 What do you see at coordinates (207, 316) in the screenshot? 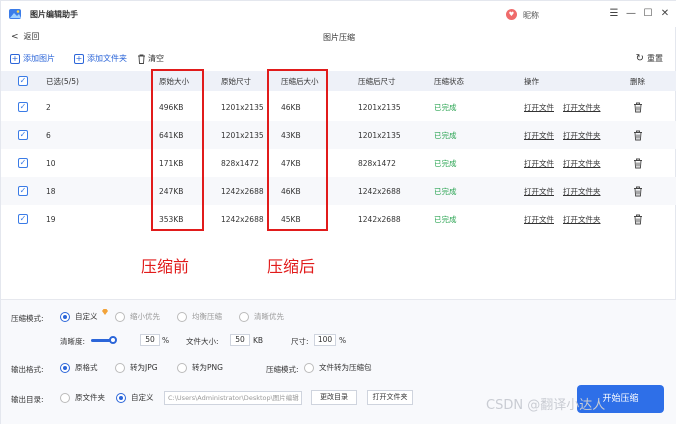
I see `mode-balanced-label: 均衡压缩` at bounding box center [207, 316].